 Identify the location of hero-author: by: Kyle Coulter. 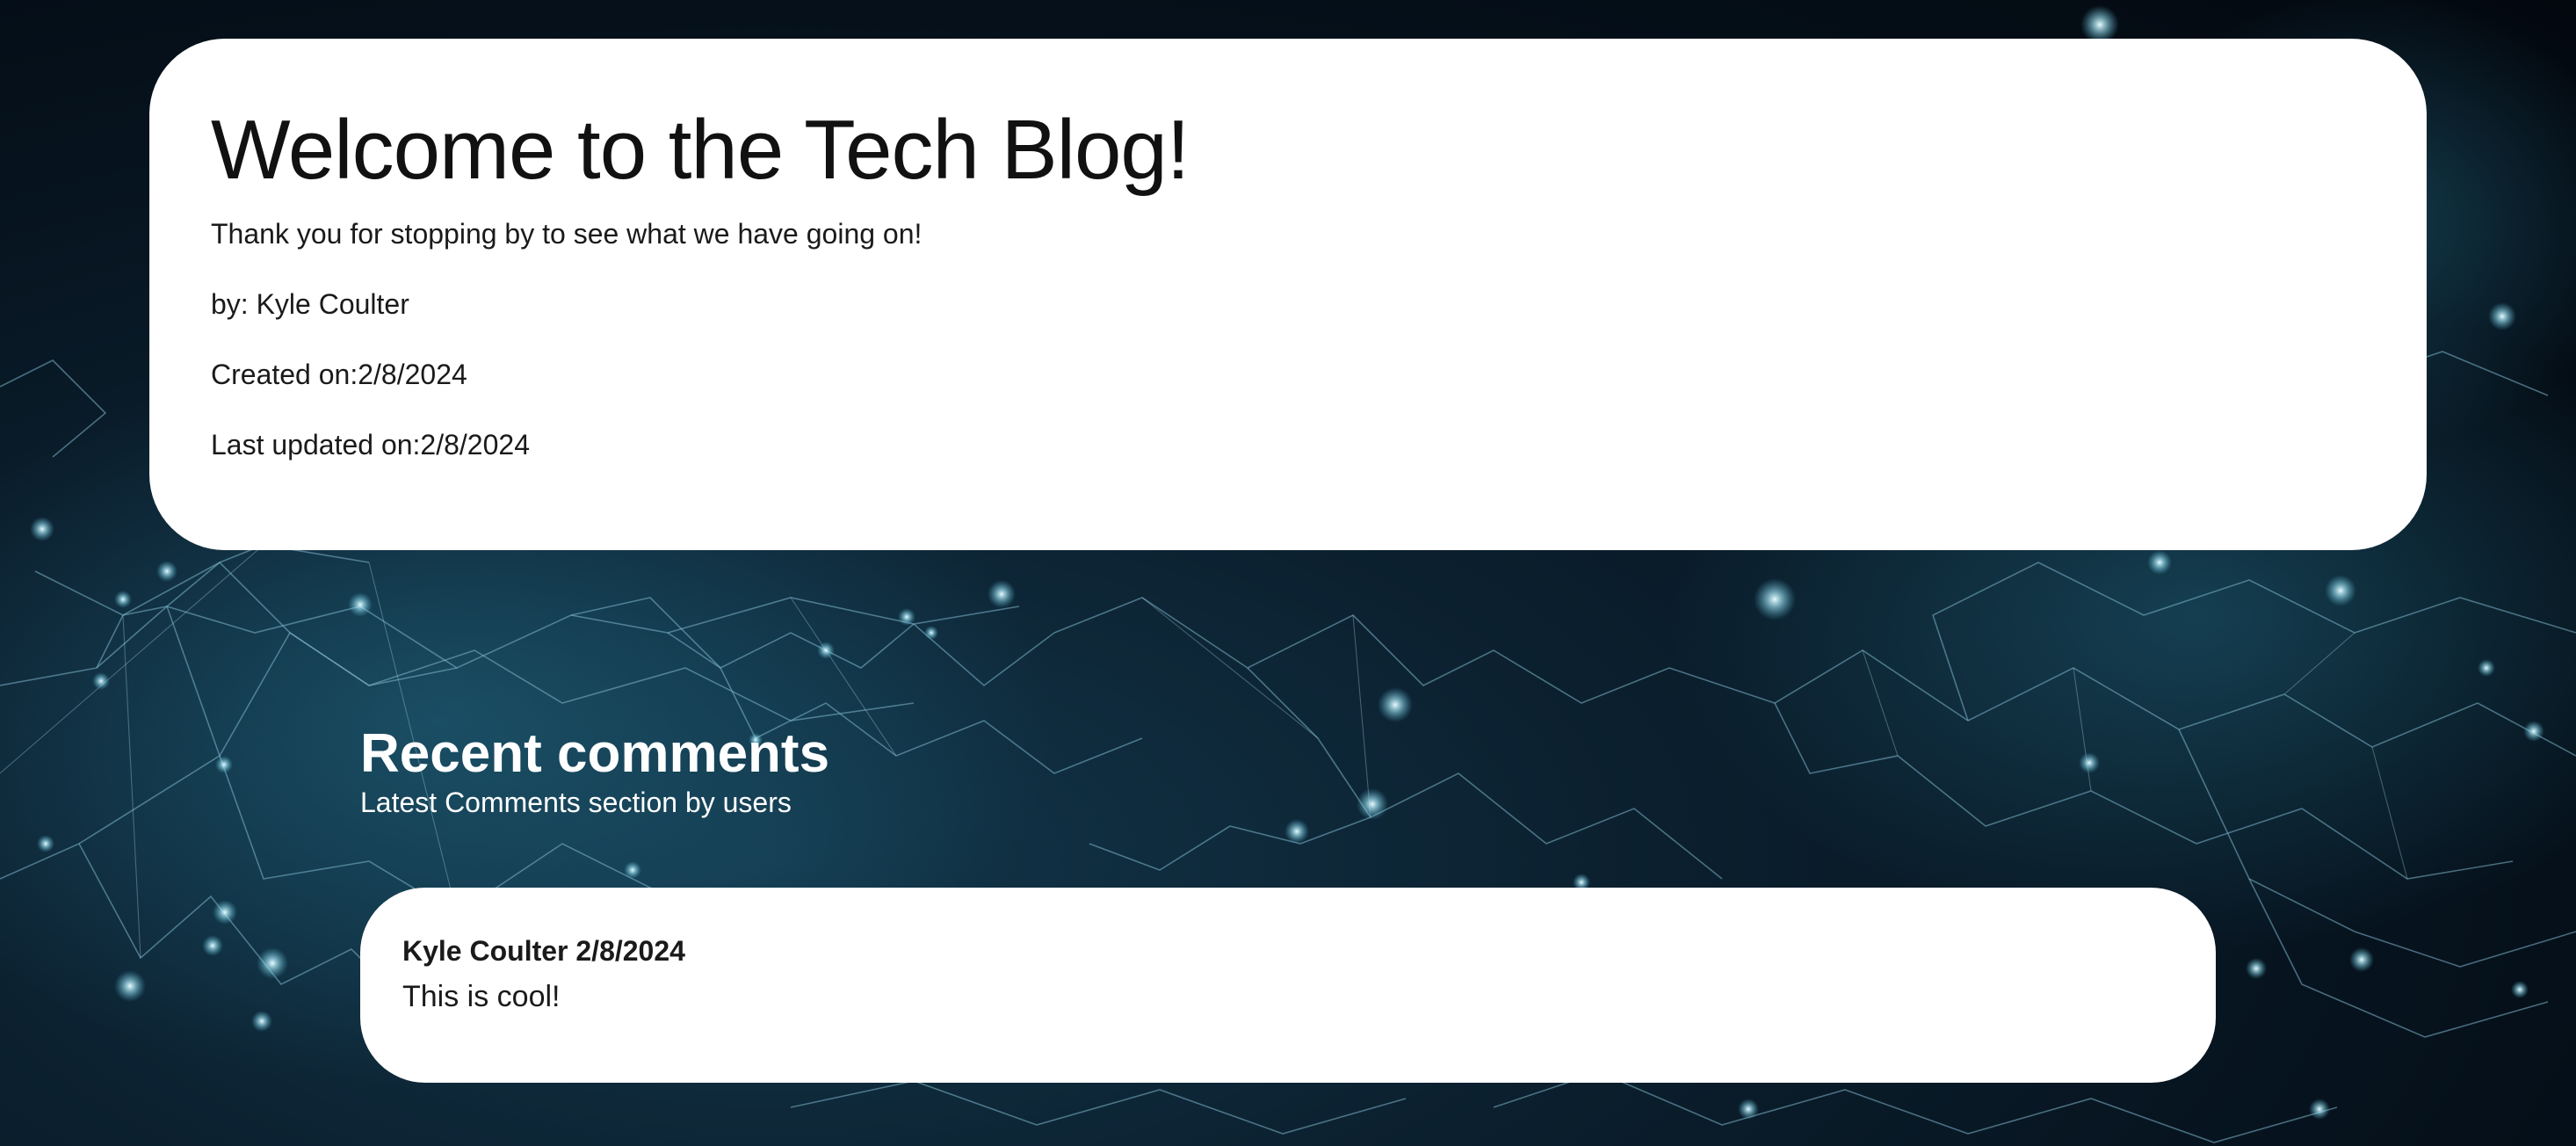
(310, 305).